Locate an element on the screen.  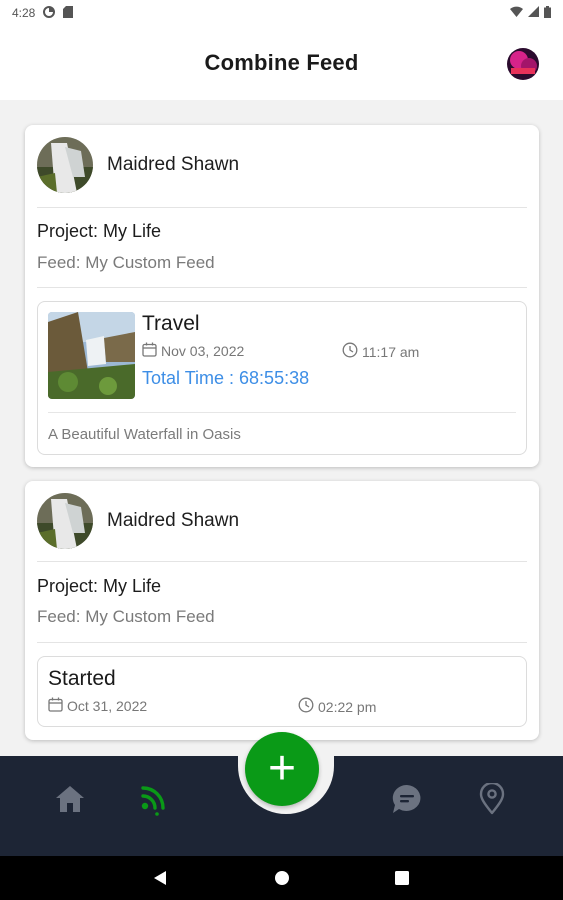
entry-description: A Beautiful Waterfall in Oasis is located at coordinates (144, 434).